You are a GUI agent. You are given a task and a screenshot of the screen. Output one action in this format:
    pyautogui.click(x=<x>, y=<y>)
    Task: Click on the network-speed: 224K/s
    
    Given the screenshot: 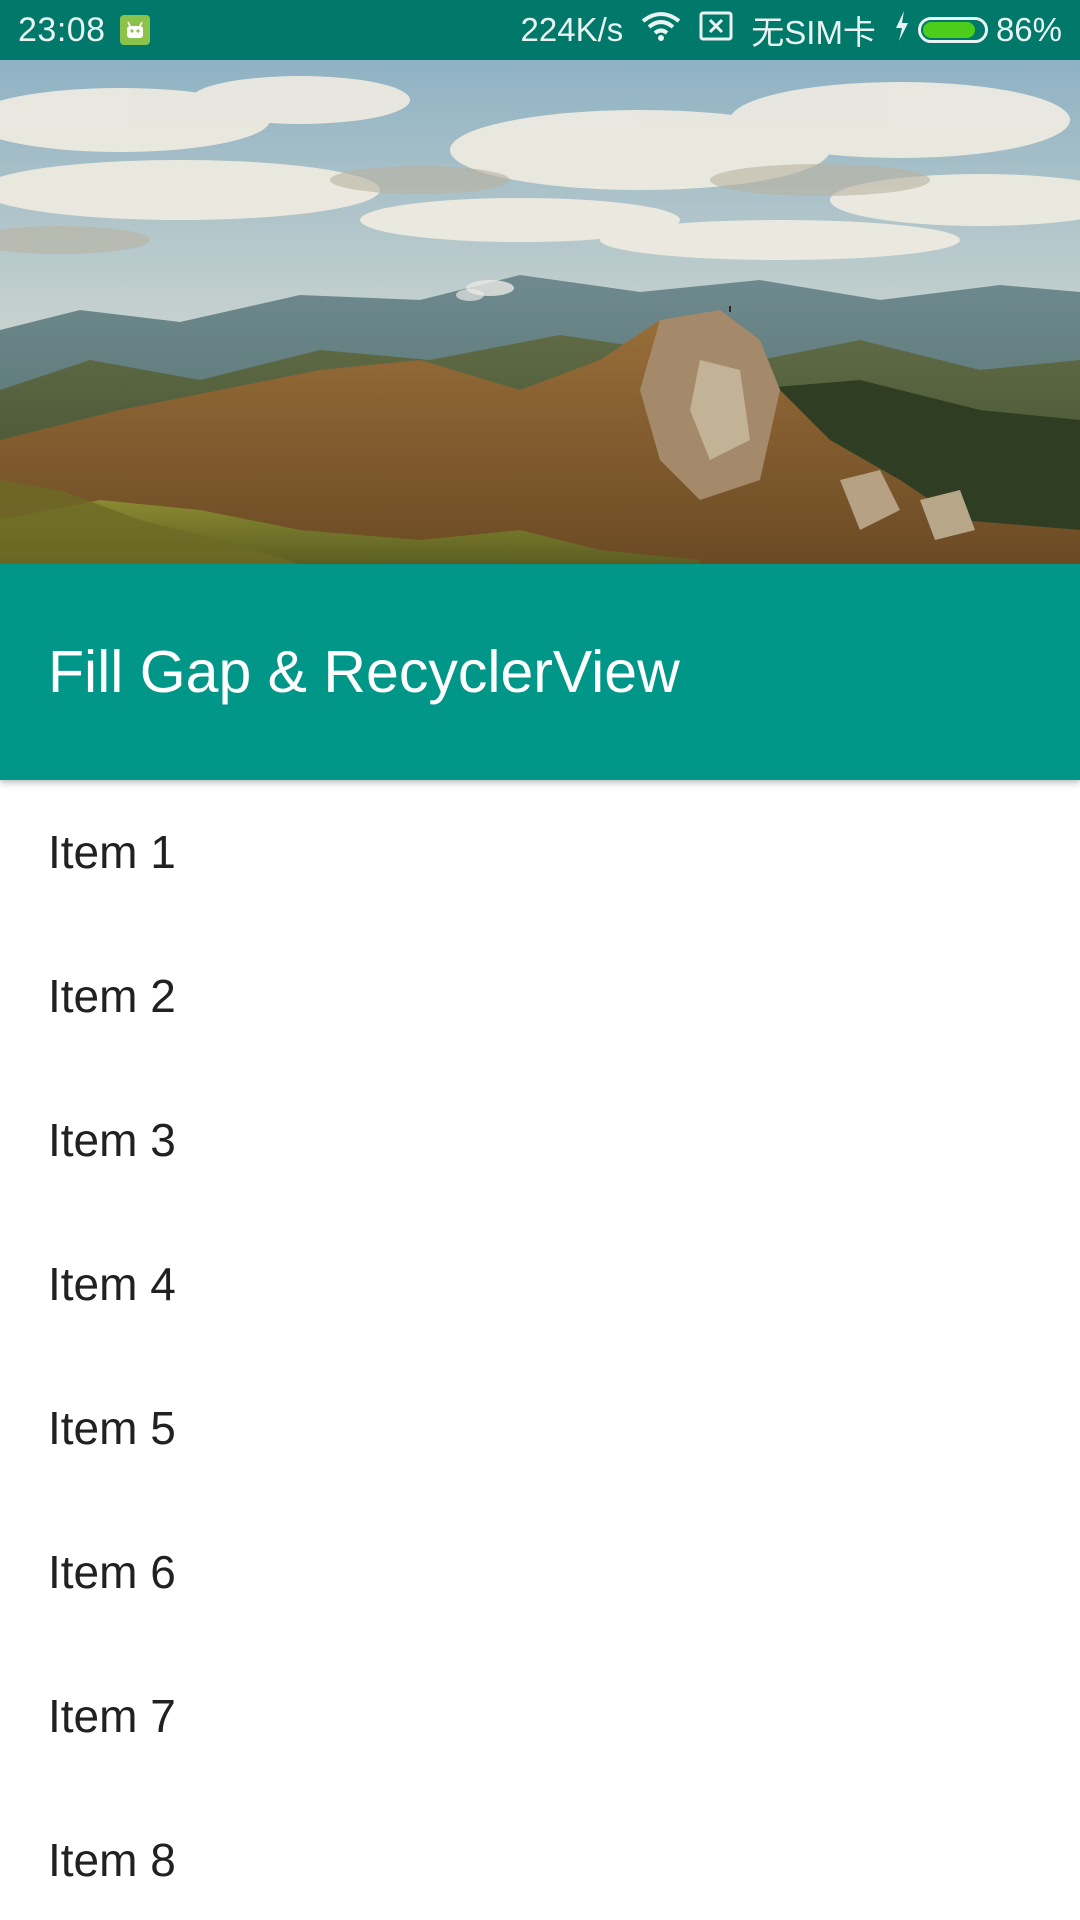 What is the action you would take?
    pyautogui.click(x=572, y=29)
    